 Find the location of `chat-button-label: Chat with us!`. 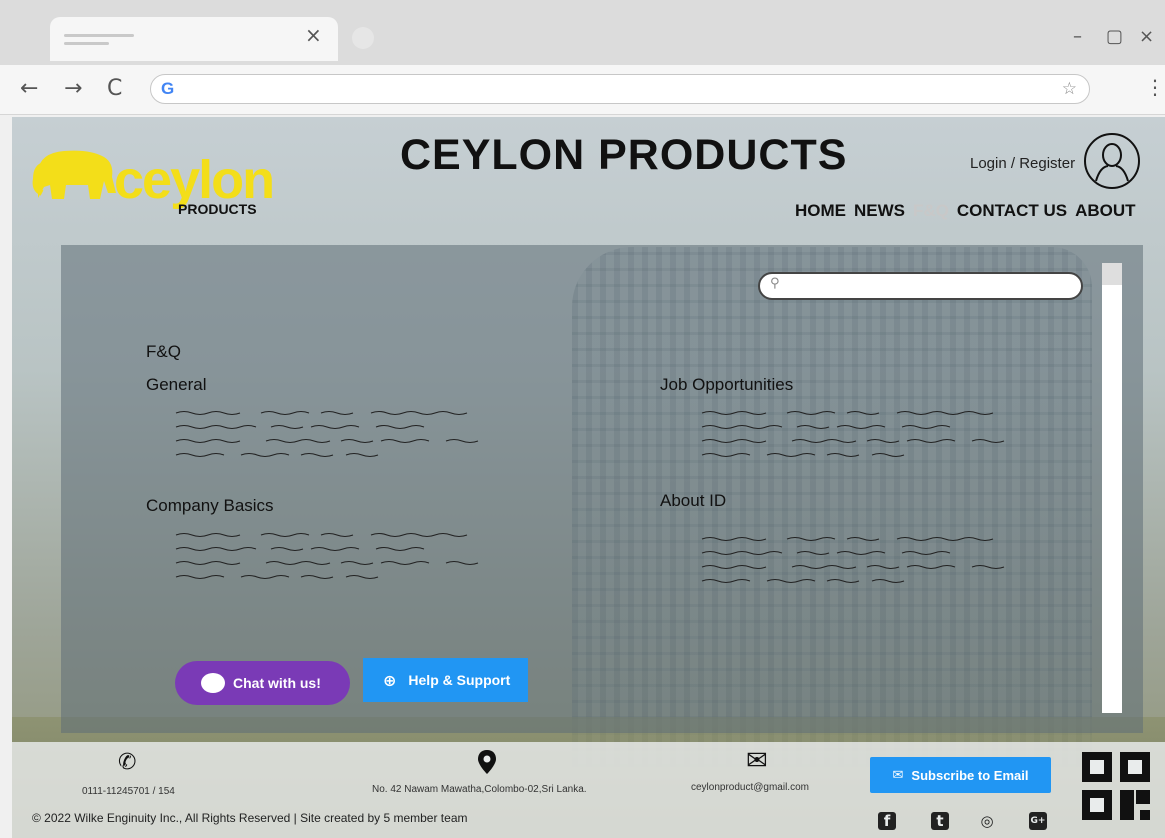

chat-button-label: Chat with us! is located at coordinates (277, 683).